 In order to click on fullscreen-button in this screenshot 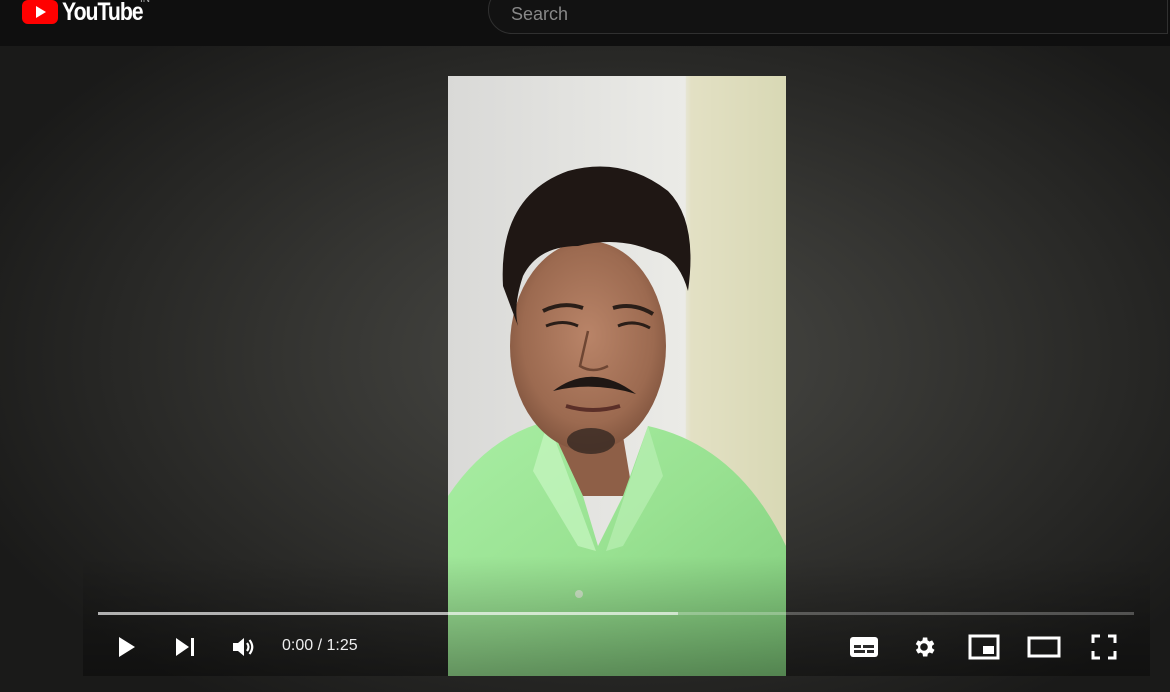, I will do `click(1104, 647)`.